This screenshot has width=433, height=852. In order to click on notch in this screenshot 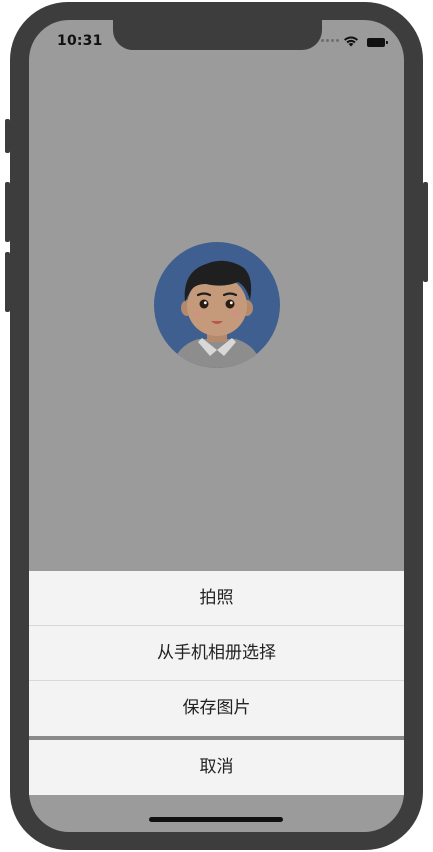, I will do `click(217, 35)`.